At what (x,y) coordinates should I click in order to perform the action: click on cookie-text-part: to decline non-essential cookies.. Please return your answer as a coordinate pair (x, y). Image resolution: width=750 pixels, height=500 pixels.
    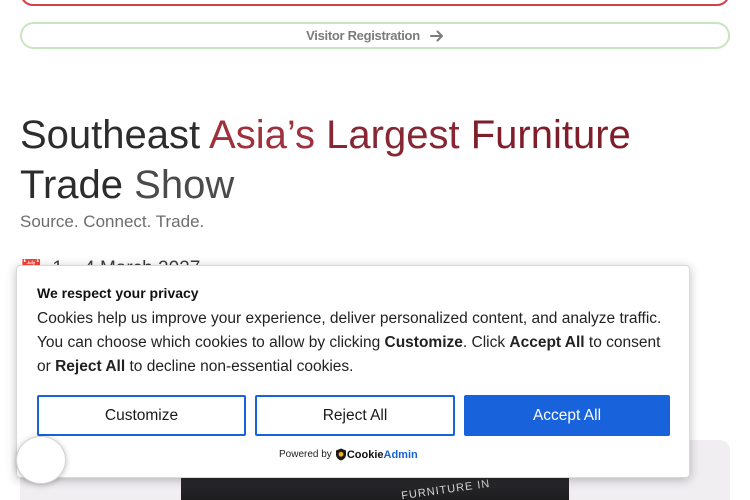
    Looking at the image, I should click on (239, 366).